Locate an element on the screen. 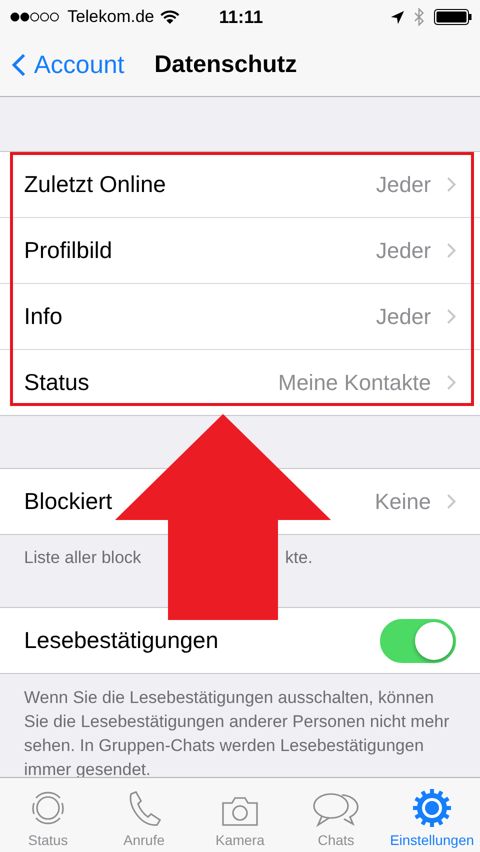 Image resolution: width=480 pixels, height=852 pixels. camera-icon is located at coordinates (240, 811).